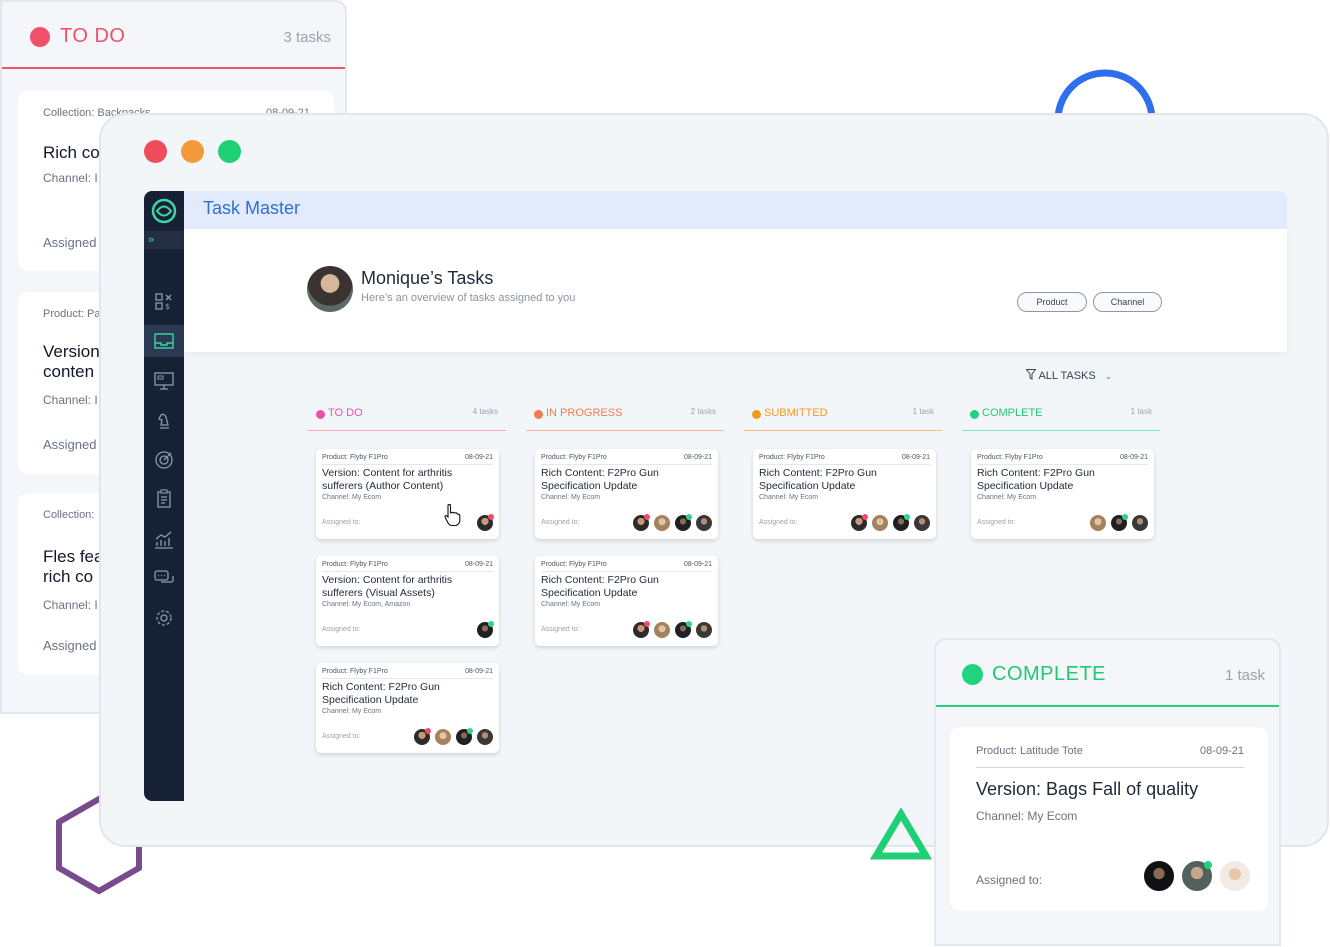 The height and width of the screenshot is (947, 1330). I want to click on column-header-todo: TO DO 4 tasks, so click(407, 417).